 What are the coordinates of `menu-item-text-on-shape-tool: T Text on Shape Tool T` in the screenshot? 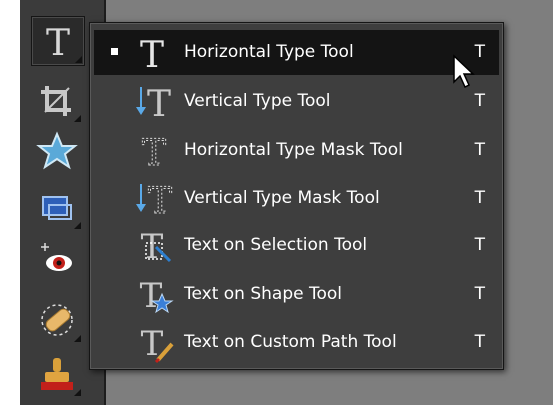 It's located at (296, 294).